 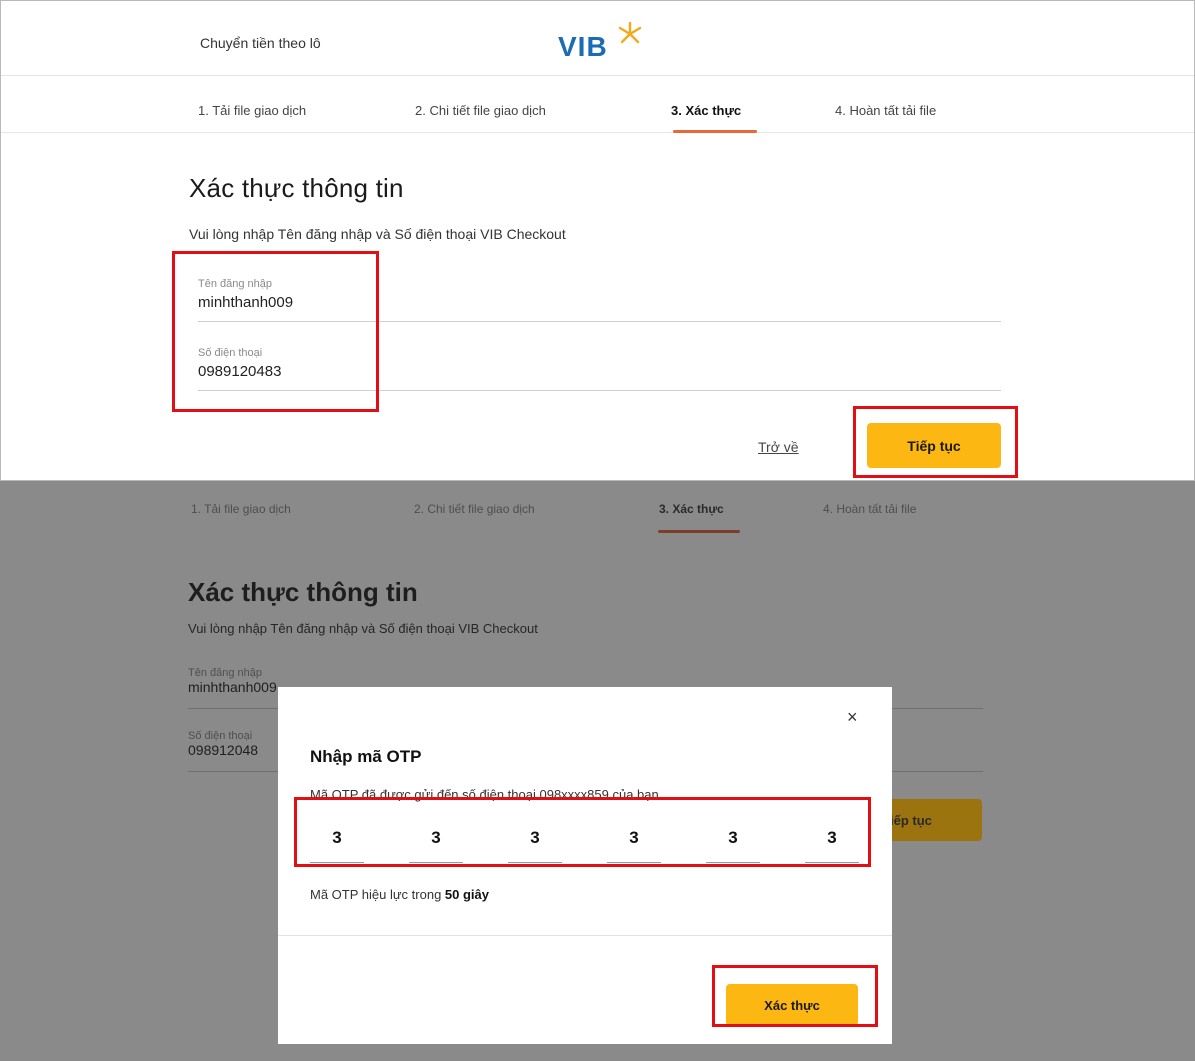 I want to click on active-step-indicator, so click(x=715, y=131).